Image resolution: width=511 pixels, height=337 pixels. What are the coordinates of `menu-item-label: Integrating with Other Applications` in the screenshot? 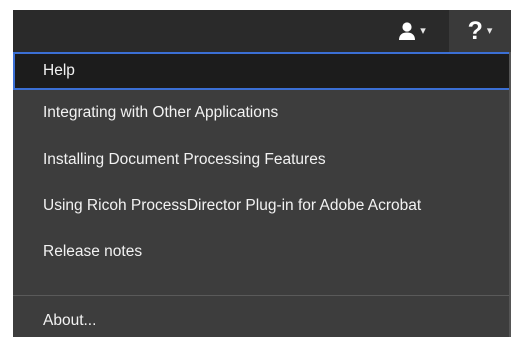 It's located at (161, 112).